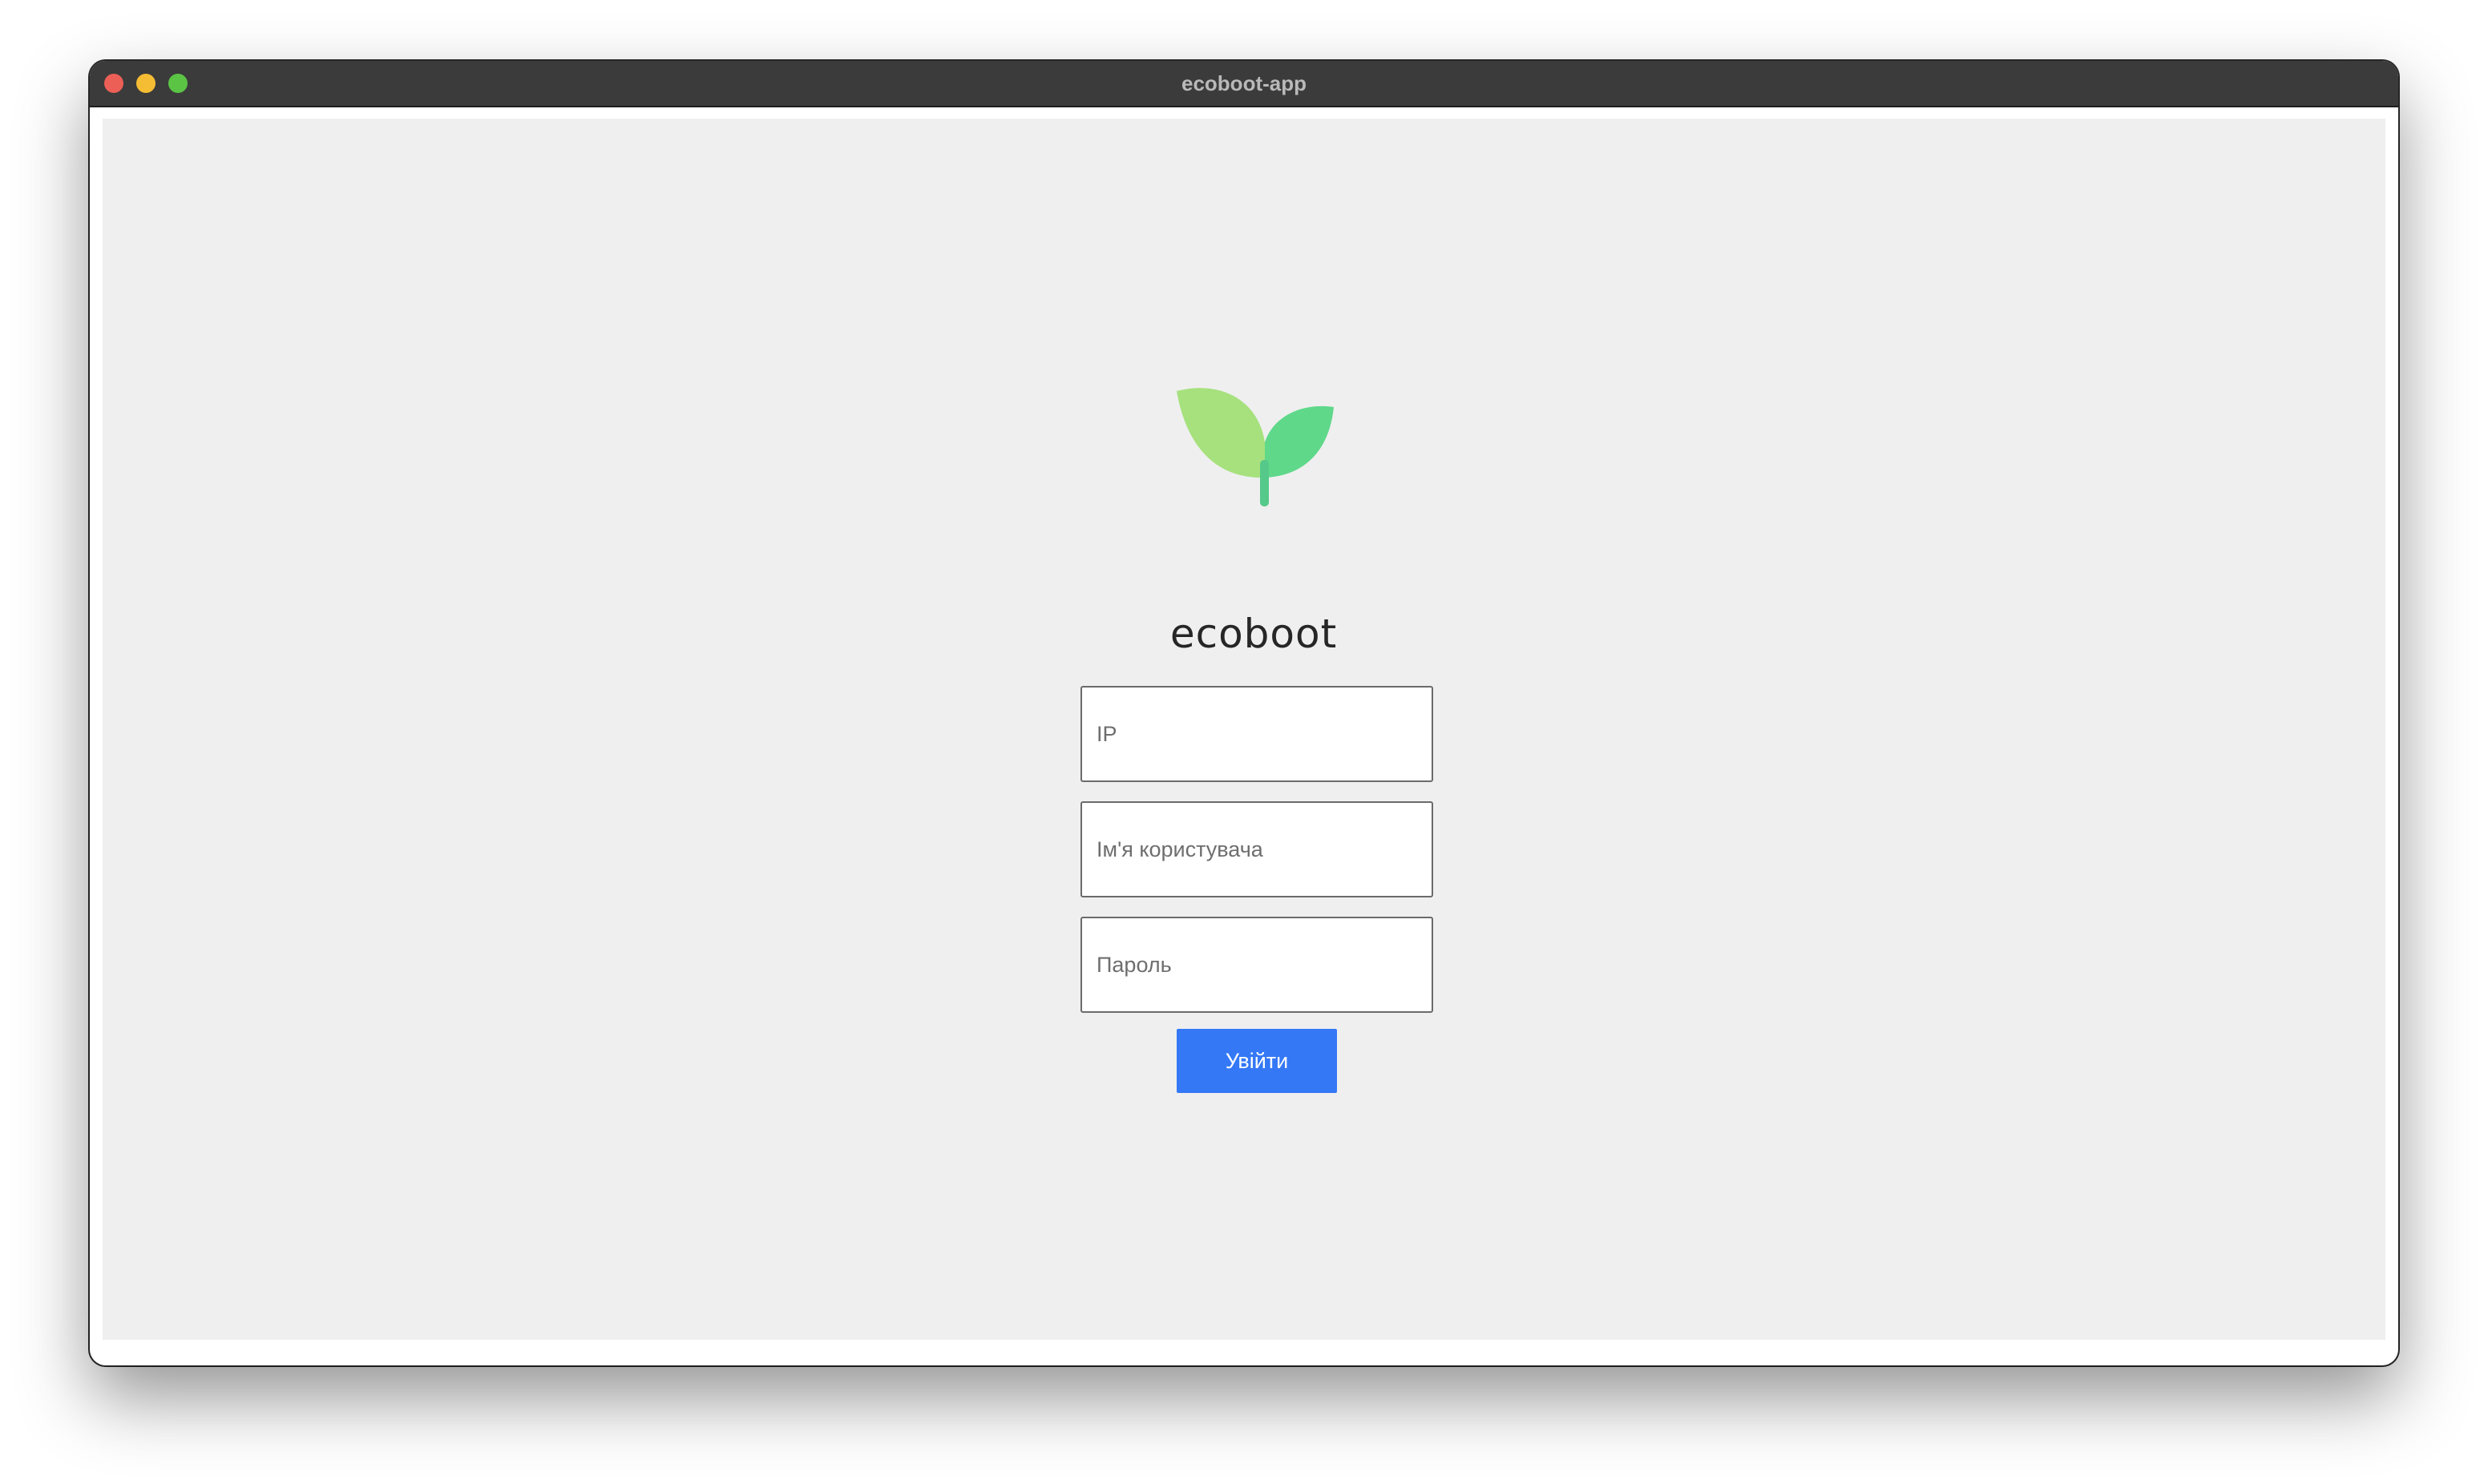 The width and height of the screenshot is (2488, 1484). I want to click on sprout-leaves-icon, so click(1255, 447).